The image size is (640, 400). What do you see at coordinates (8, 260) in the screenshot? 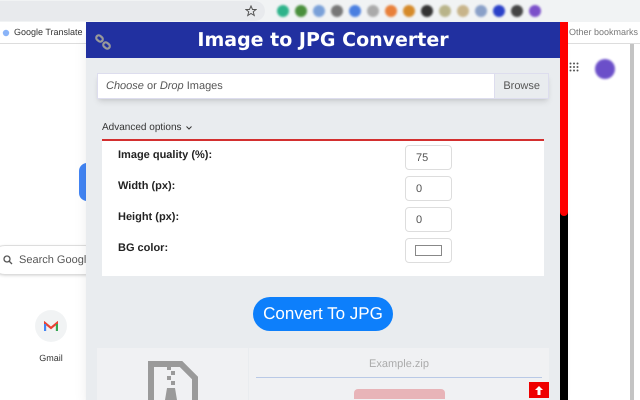
I see `search-icon` at bounding box center [8, 260].